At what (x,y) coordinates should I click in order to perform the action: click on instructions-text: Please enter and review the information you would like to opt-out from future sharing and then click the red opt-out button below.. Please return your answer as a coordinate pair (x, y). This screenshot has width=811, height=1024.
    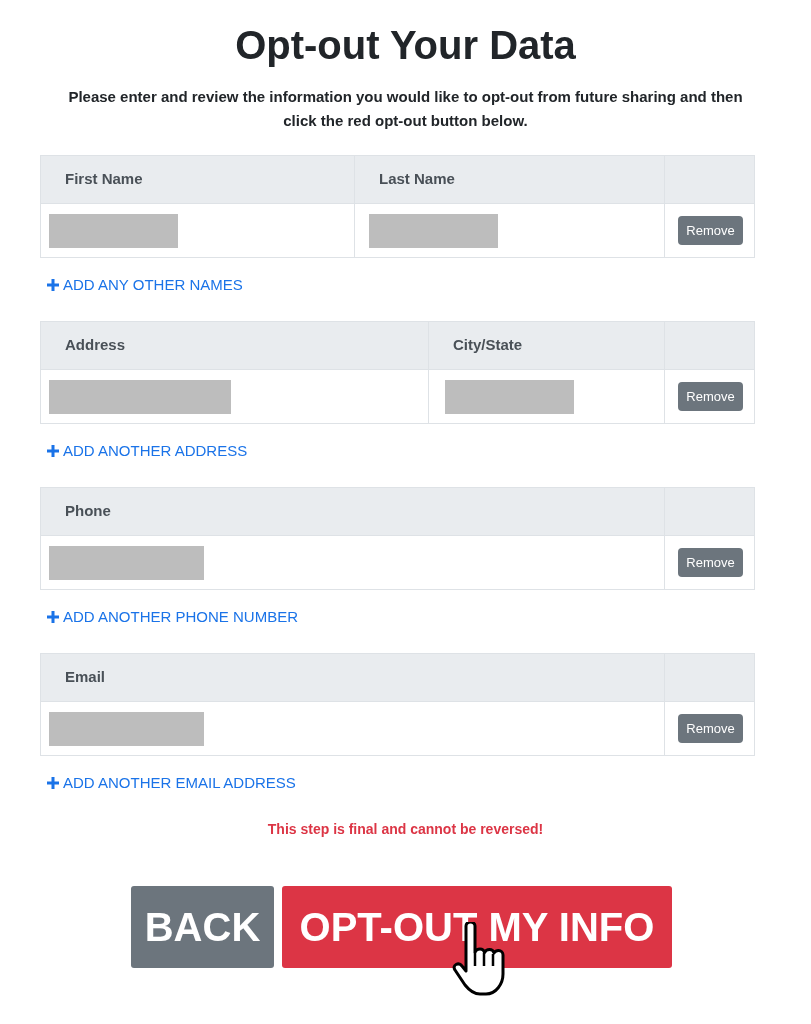
    Looking at the image, I should click on (405, 109).